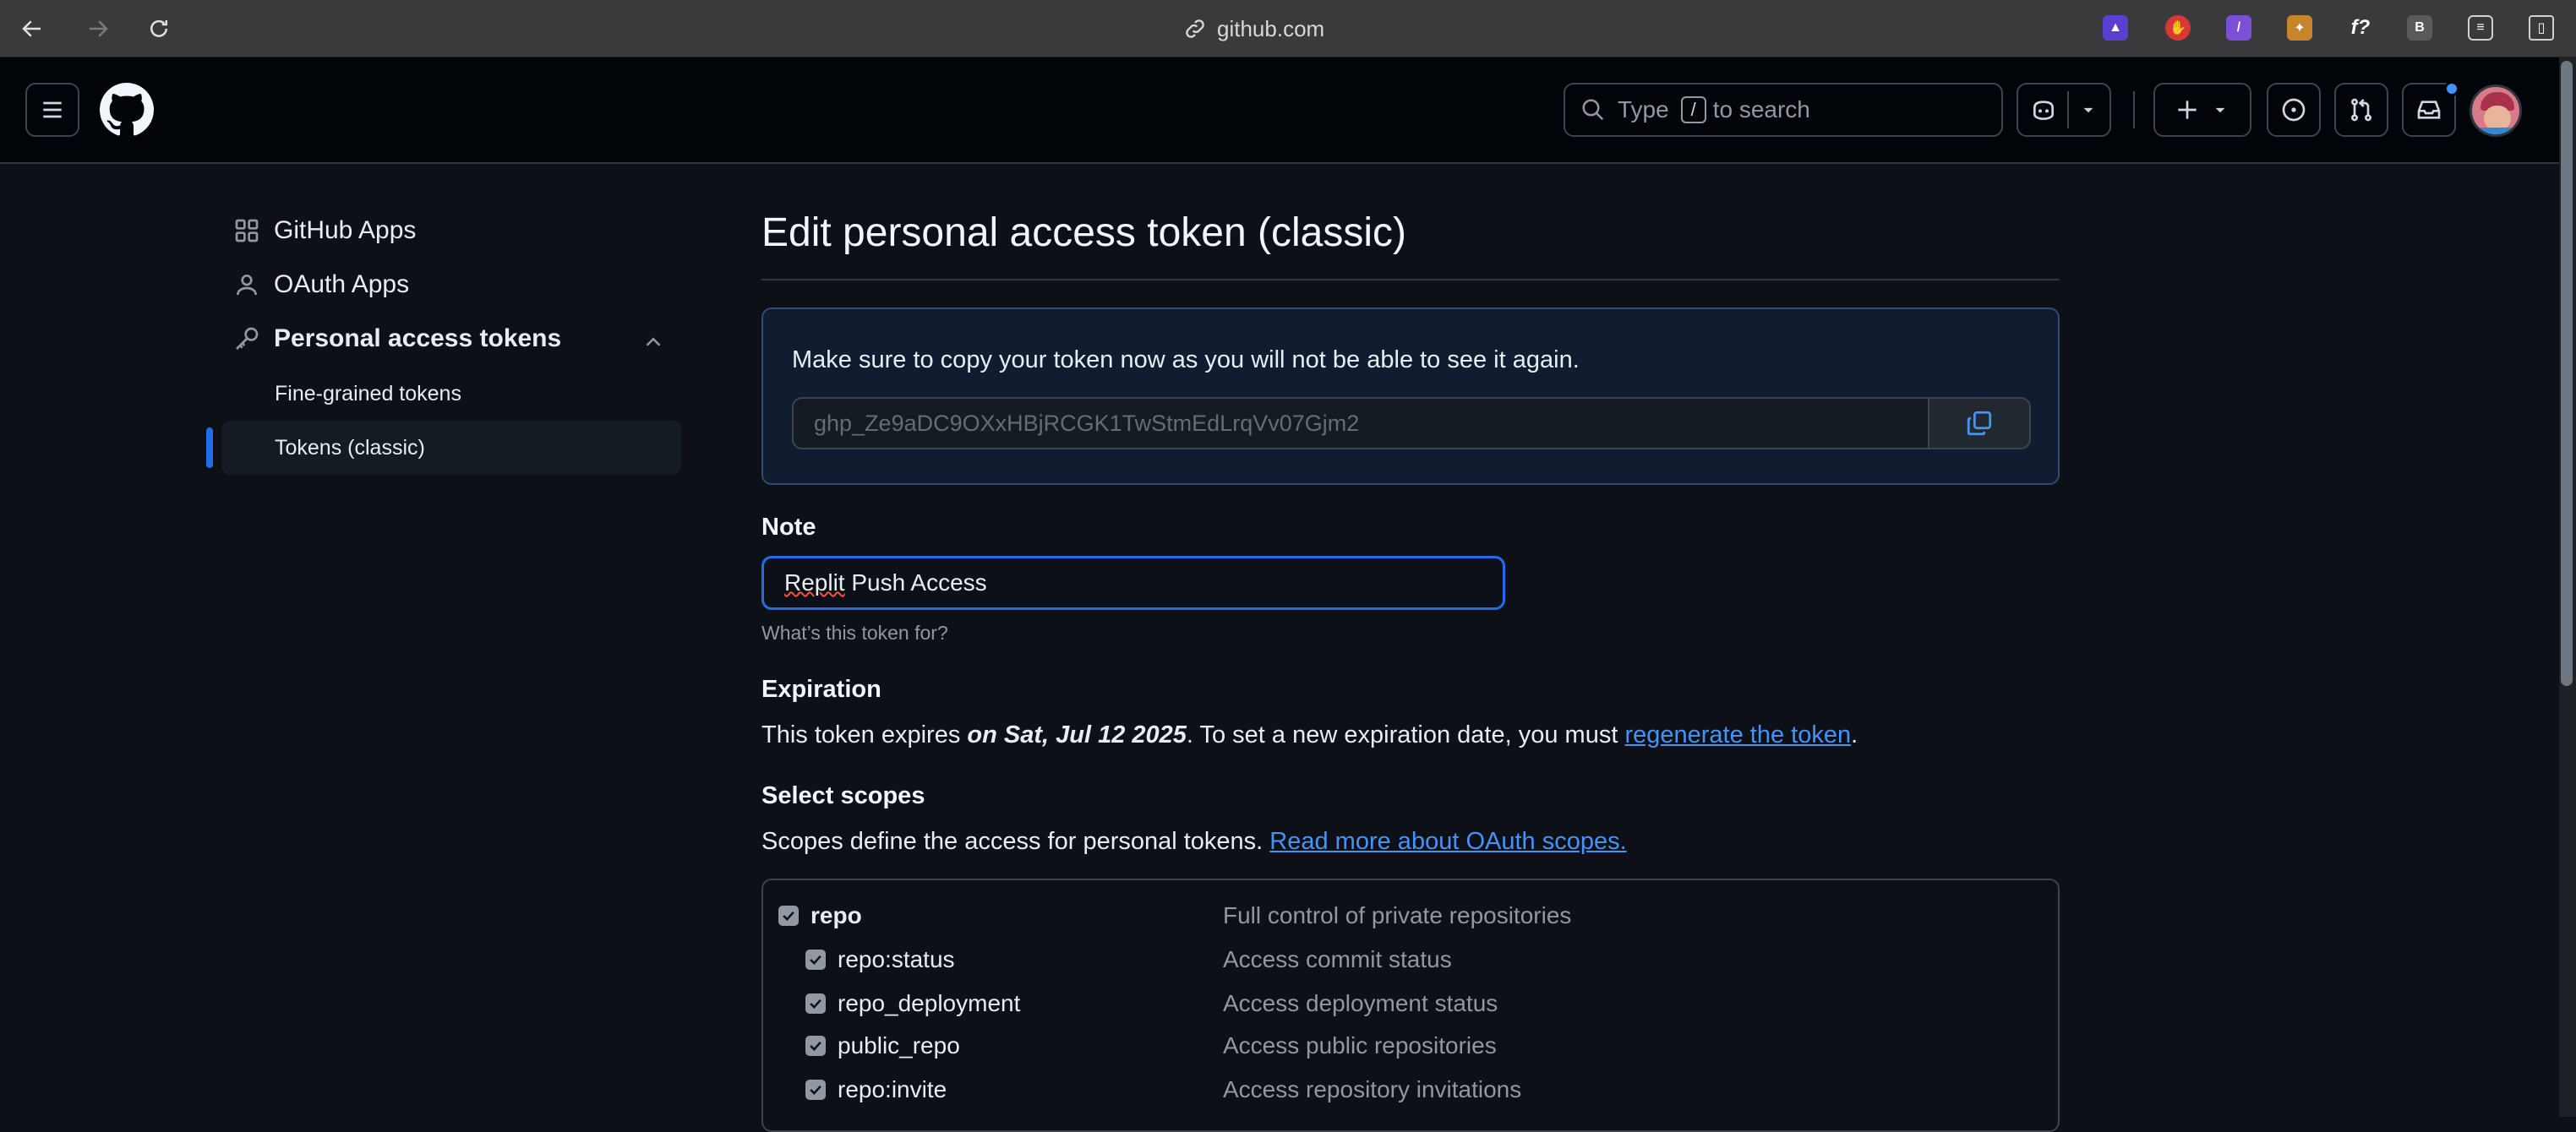 This screenshot has width=2576, height=1132. I want to click on github-mark-icon, so click(127, 109).